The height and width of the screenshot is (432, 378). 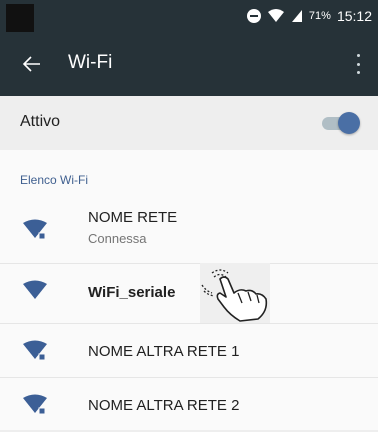 What do you see at coordinates (132, 292) in the screenshot?
I see `network-name: WiFi_seriale` at bounding box center [132, 292].